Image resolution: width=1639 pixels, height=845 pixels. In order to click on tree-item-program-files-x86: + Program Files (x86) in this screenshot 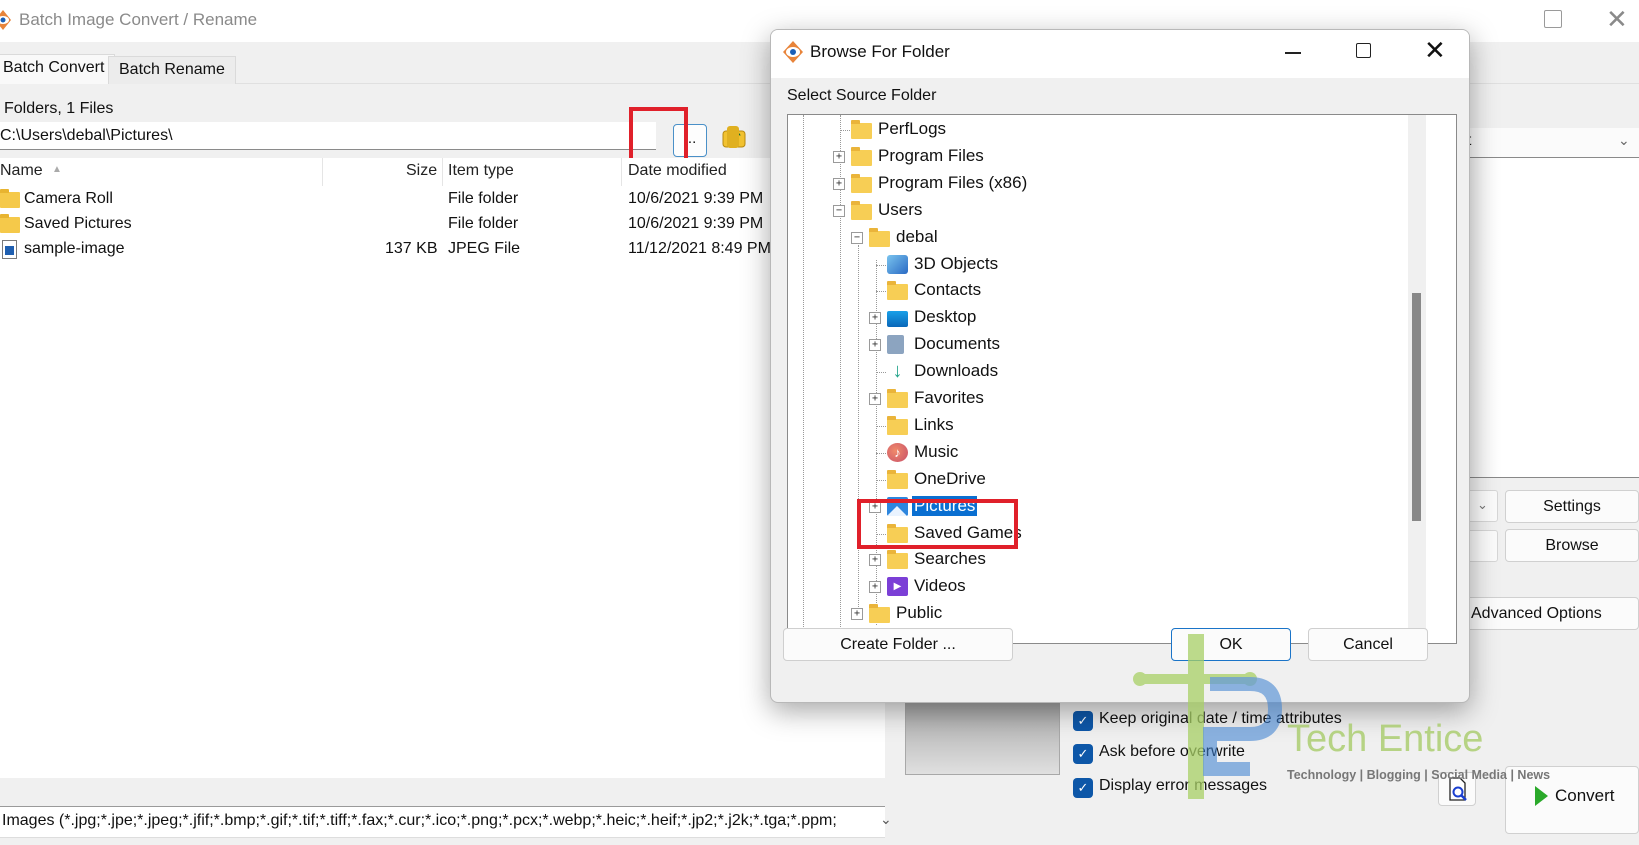, I will do `click(1088, 184)`.